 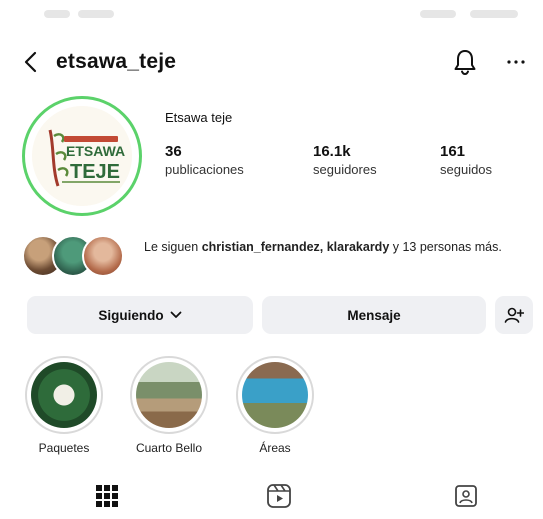 What do you see at coordinates (173, 151) in the screenshot?
I see `stat-posts-value: 36` at bounding box center [173, 151].